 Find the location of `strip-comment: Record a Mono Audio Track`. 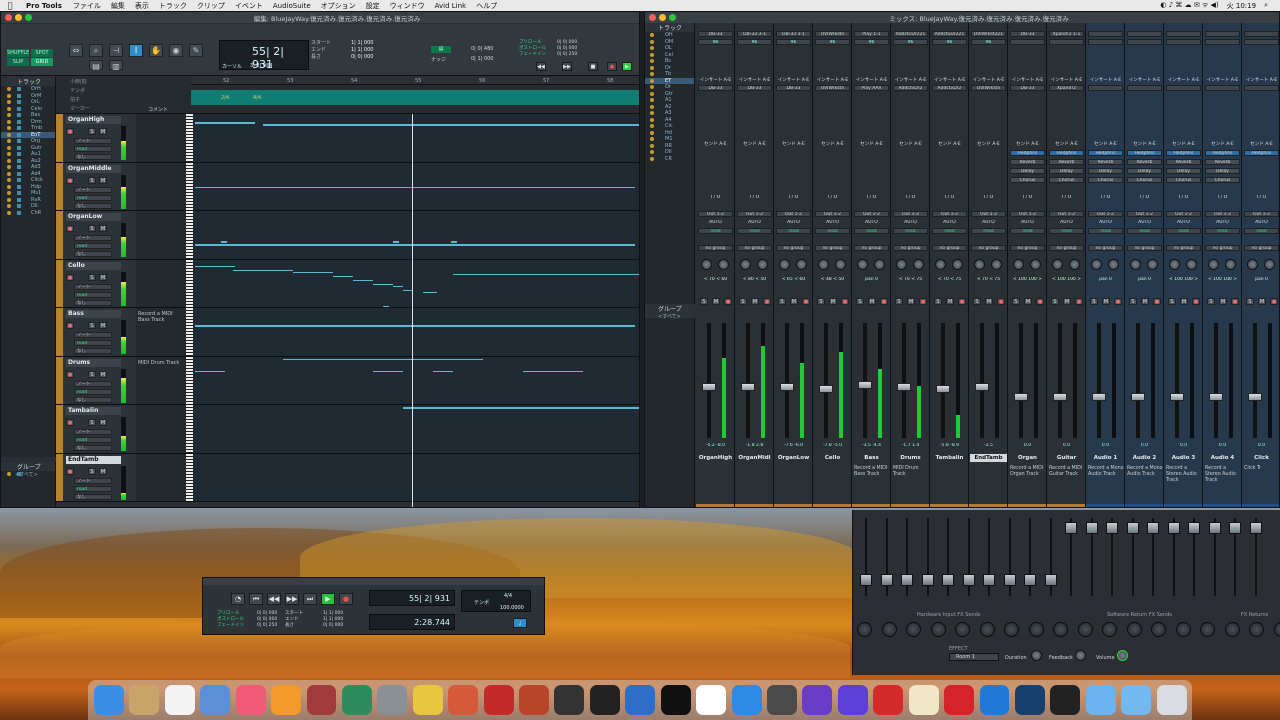

strip-comment: Record a Mono Audio Track is located at coordinates (1145, 472).